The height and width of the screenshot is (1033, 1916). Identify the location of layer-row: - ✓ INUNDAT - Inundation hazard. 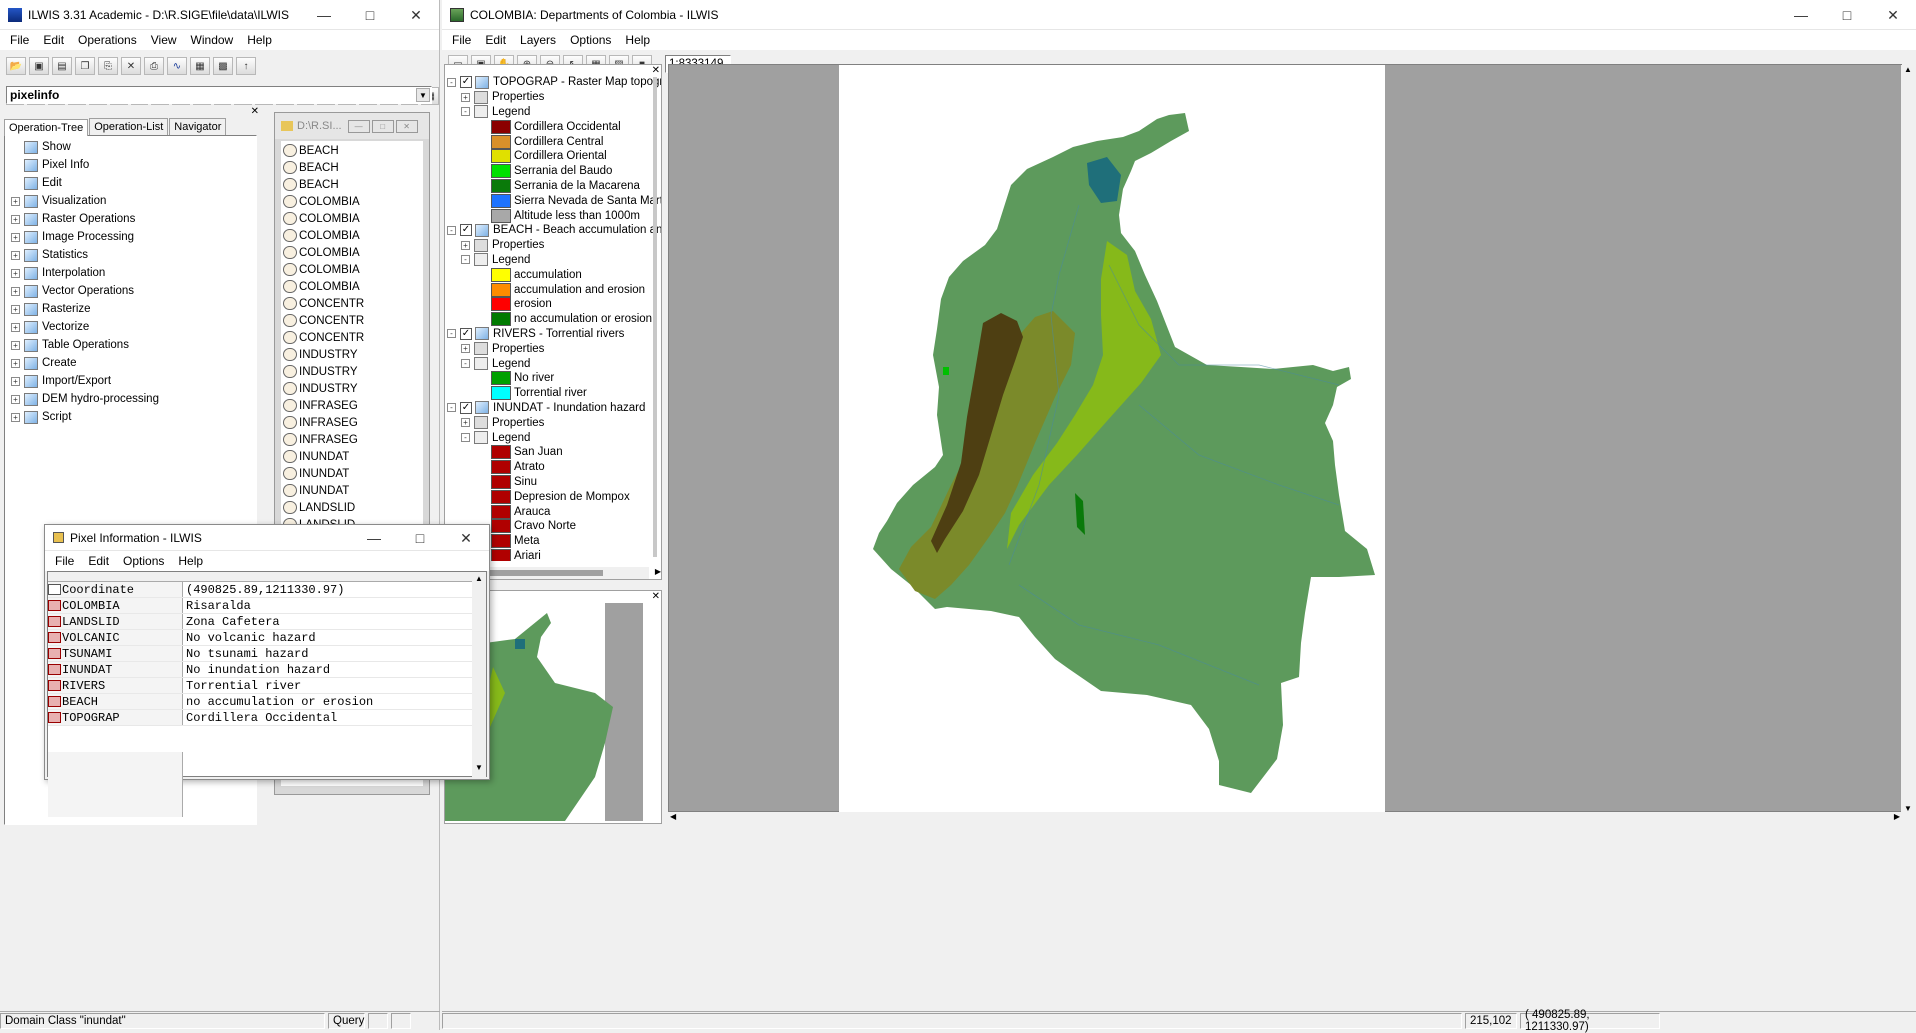
(554, 408).